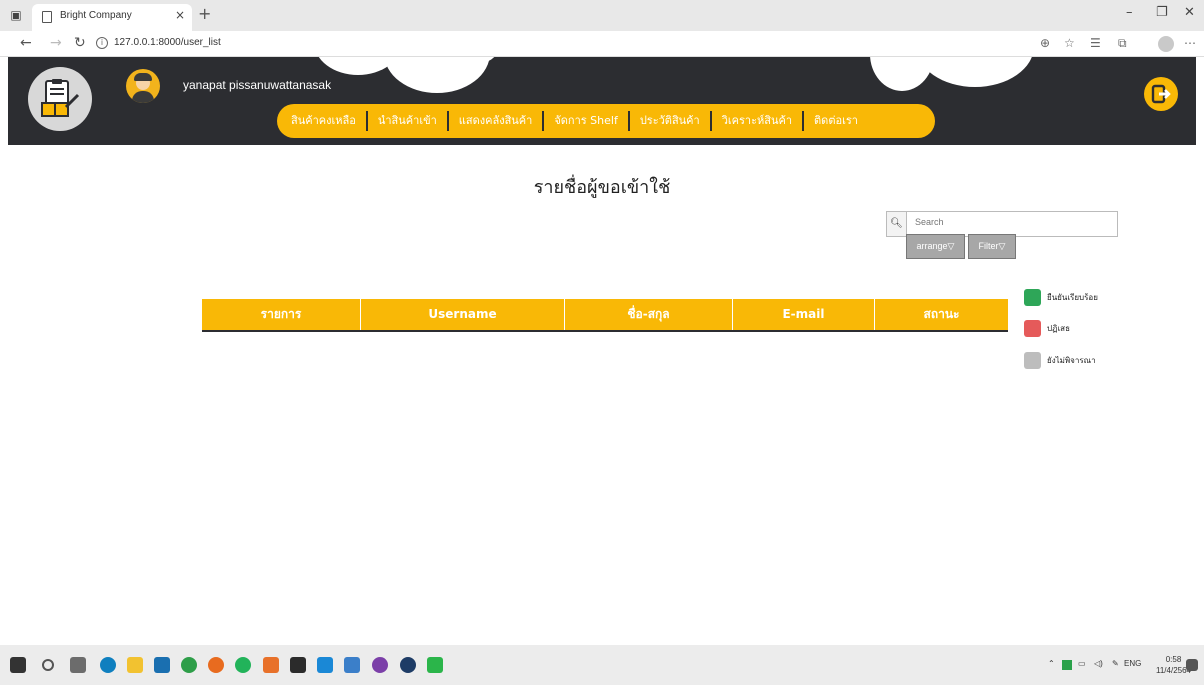  What do you see at coordinates (48, 665) in the screenshot?
I see `search-icon` at bounding box center [48, 665].